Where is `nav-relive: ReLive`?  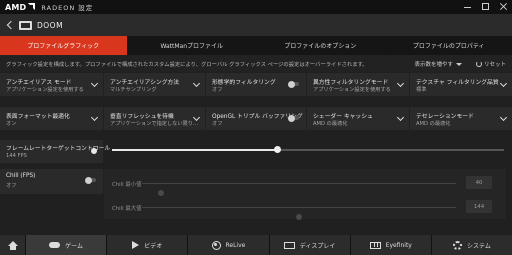 nav-relive: ReLive is located at coordinates (228, 245).